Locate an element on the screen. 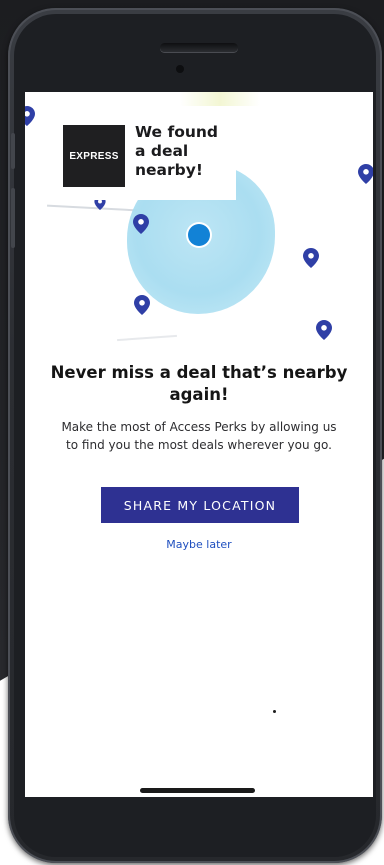 The image size is (384, 865). current-location-dot-icon is located at coordinates (199, 235).